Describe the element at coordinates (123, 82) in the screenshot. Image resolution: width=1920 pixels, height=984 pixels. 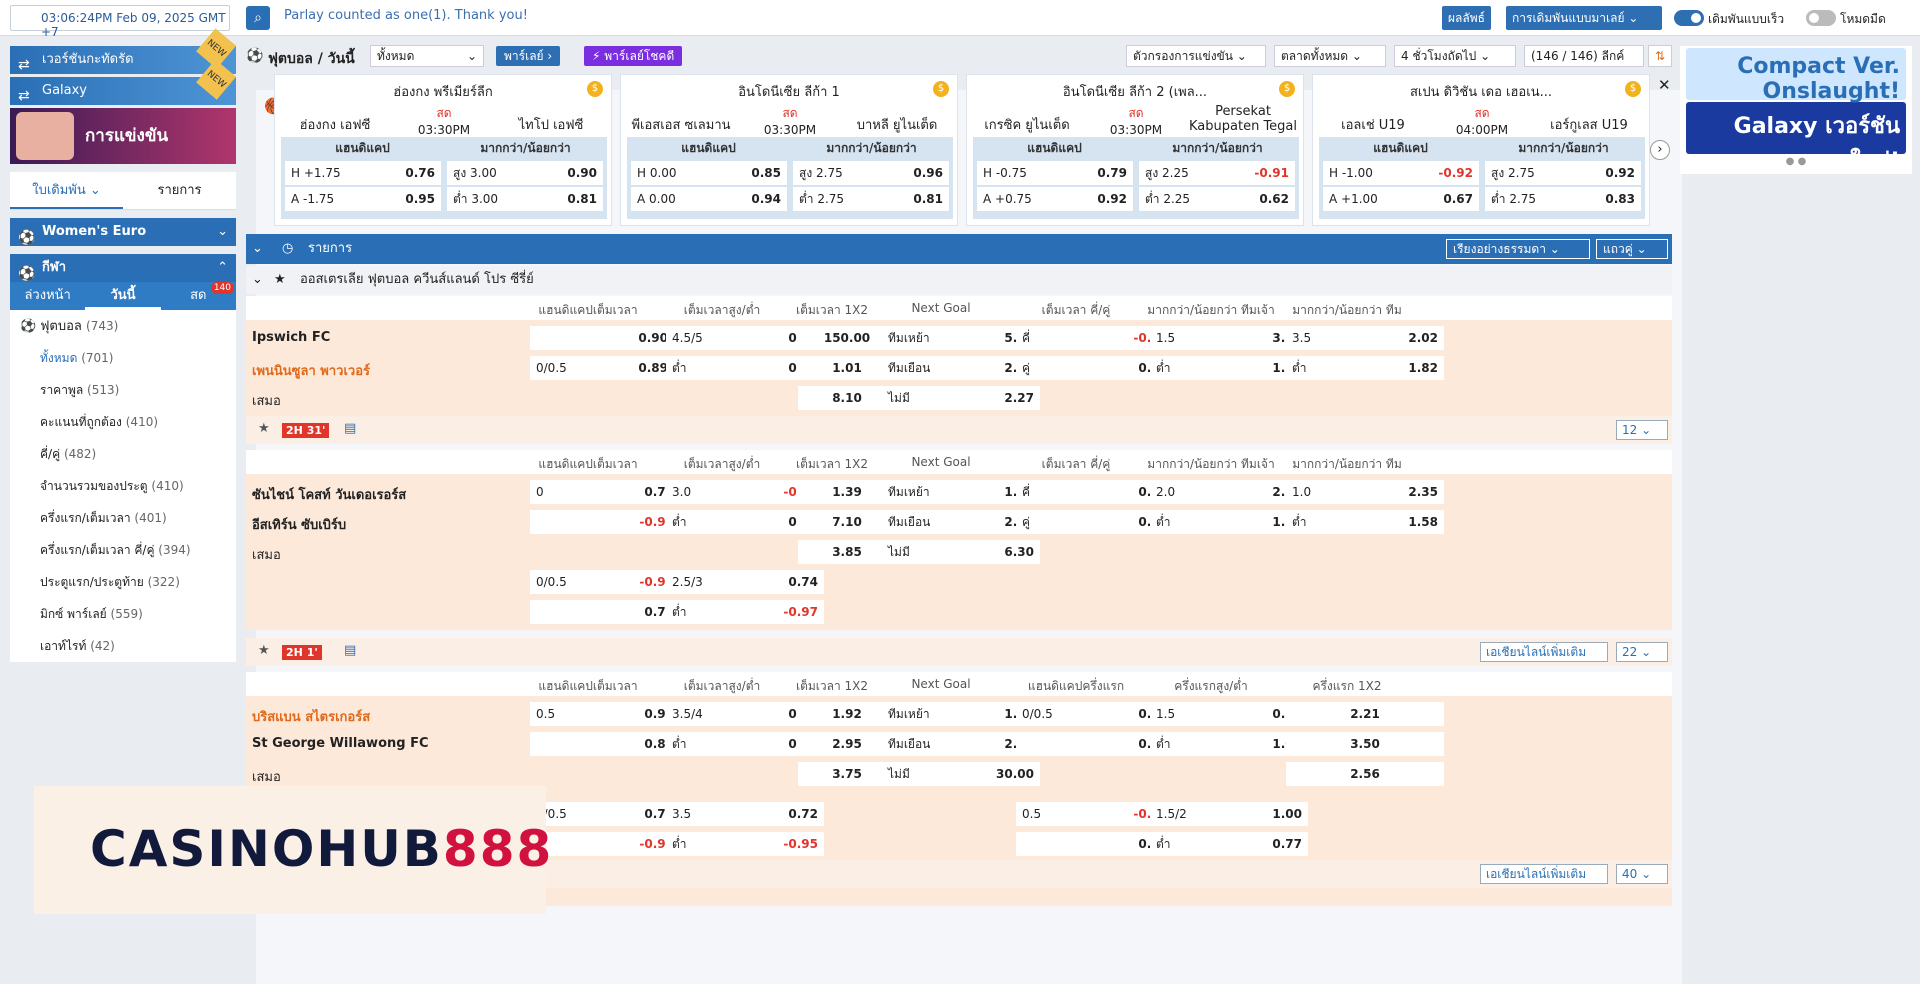
I see `galaxy-banner: ⇄ Galaxy NEW` at that location.